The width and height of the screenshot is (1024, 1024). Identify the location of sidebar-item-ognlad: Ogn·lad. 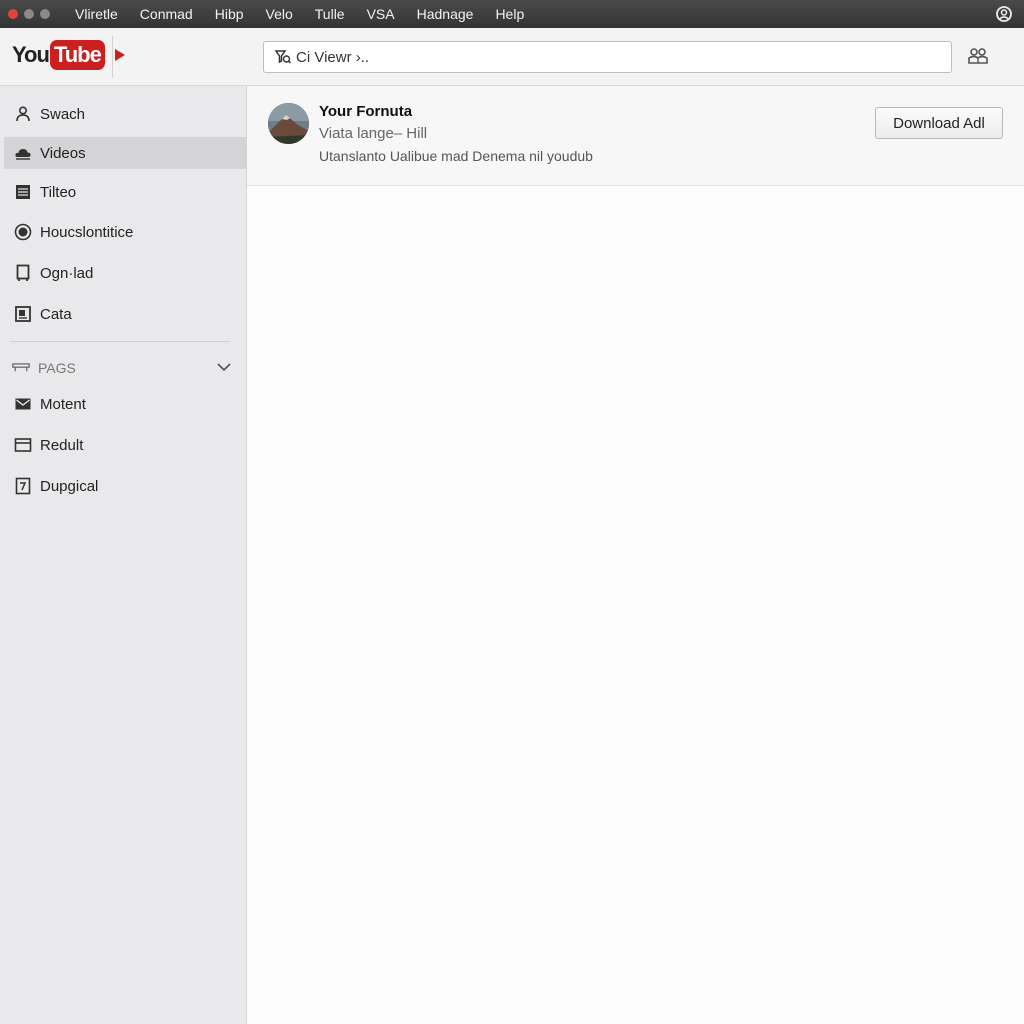
(125, 273).